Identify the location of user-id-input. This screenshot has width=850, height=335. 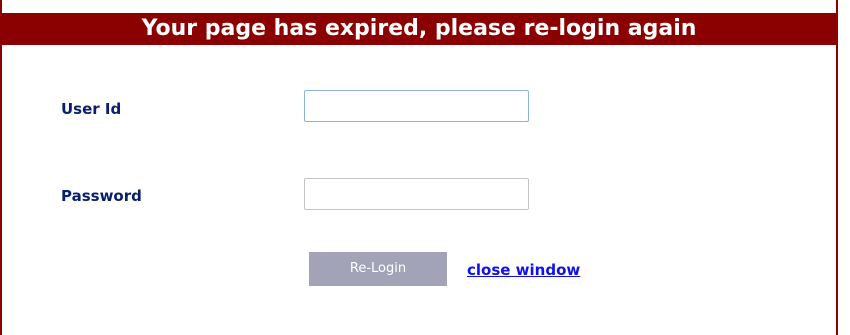
(416, 106).